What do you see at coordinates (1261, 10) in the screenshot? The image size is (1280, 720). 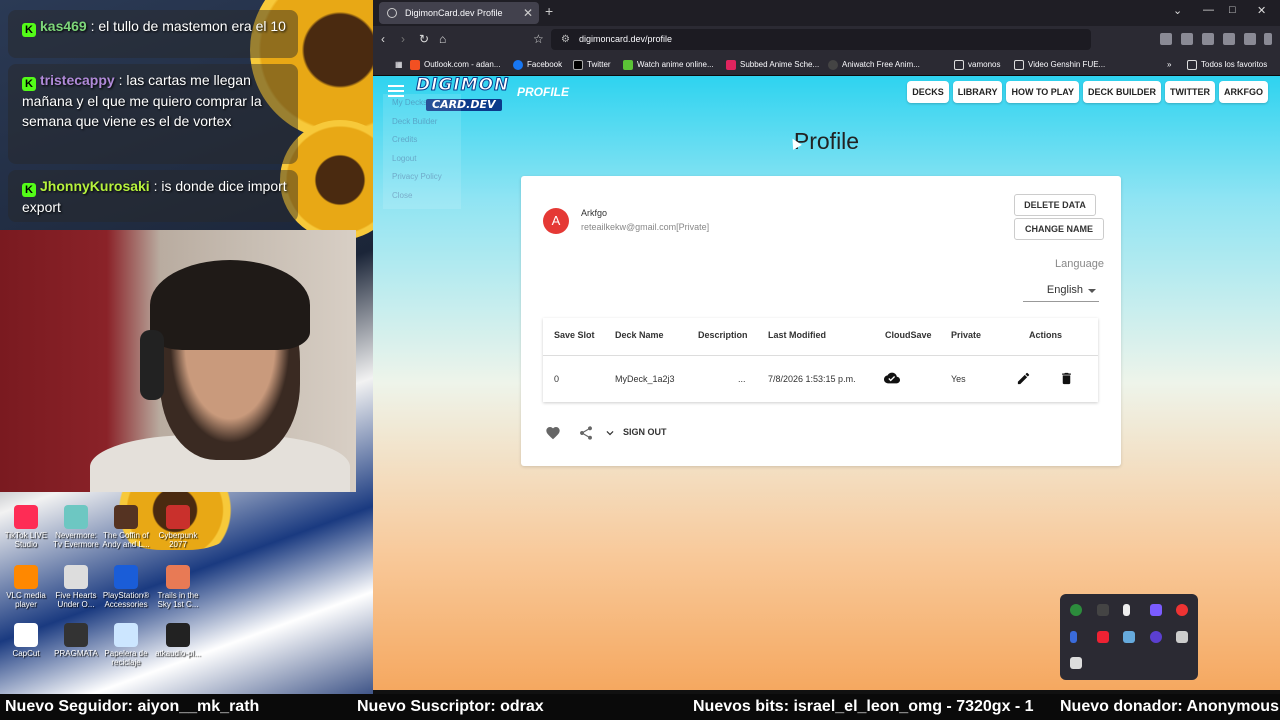 I see `close-window-icon: ✕` at bounding box center [1261, 10].